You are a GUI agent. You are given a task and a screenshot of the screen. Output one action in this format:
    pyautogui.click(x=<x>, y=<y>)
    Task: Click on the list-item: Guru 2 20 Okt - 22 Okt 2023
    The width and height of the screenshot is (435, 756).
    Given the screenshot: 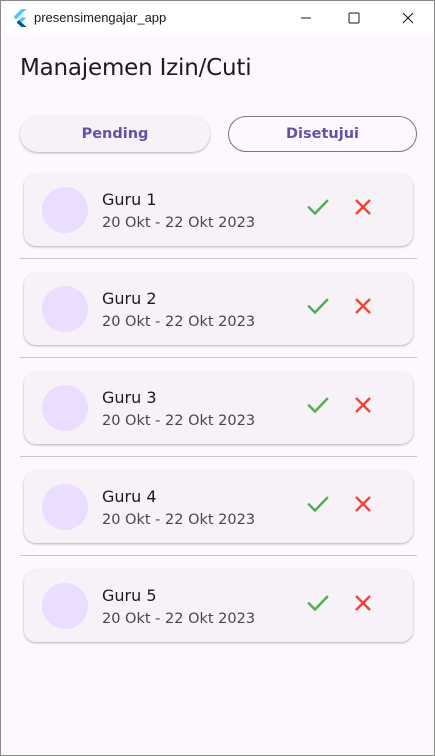 What is the action you would take?
    pyautogui.click(x=217, y=322)
    